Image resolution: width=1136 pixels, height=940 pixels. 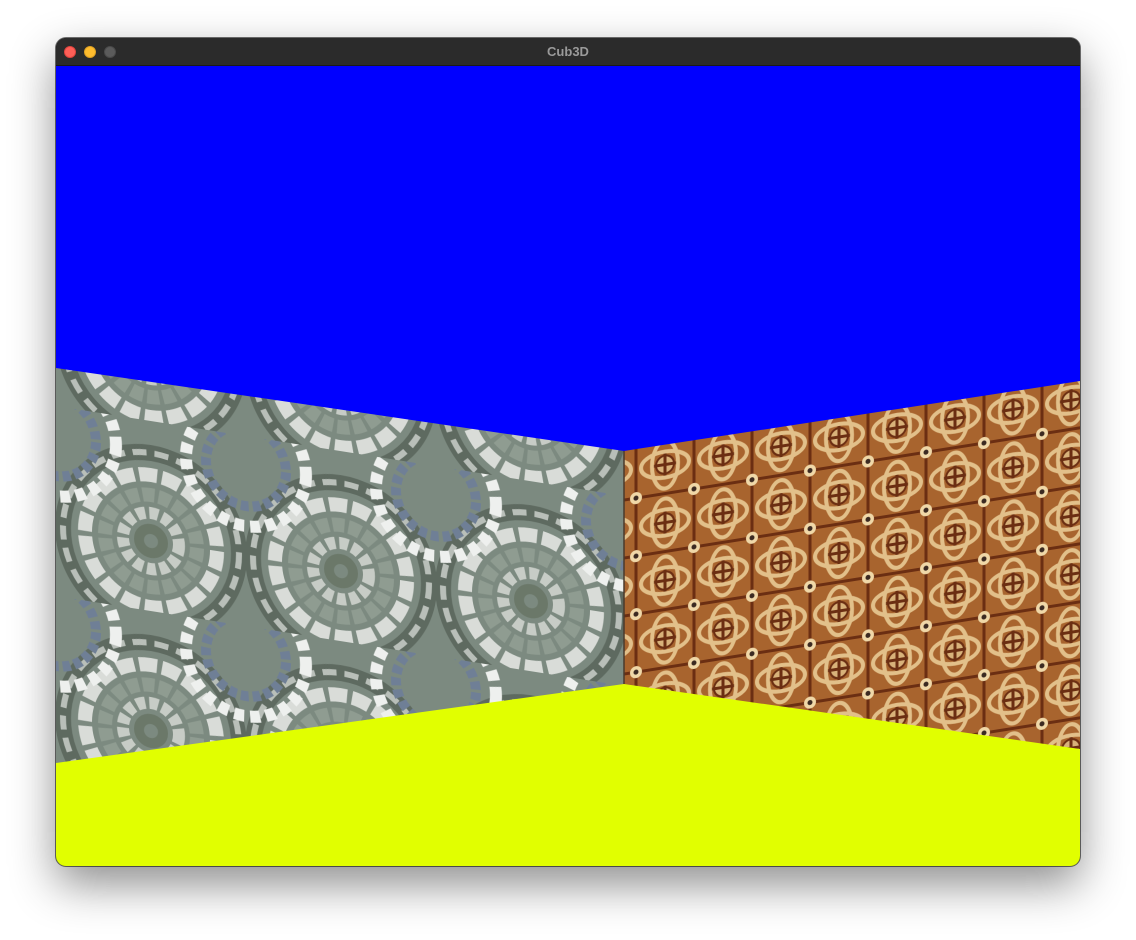 I want to click on title-bar: Cub3D, so click(x=568, y=52).